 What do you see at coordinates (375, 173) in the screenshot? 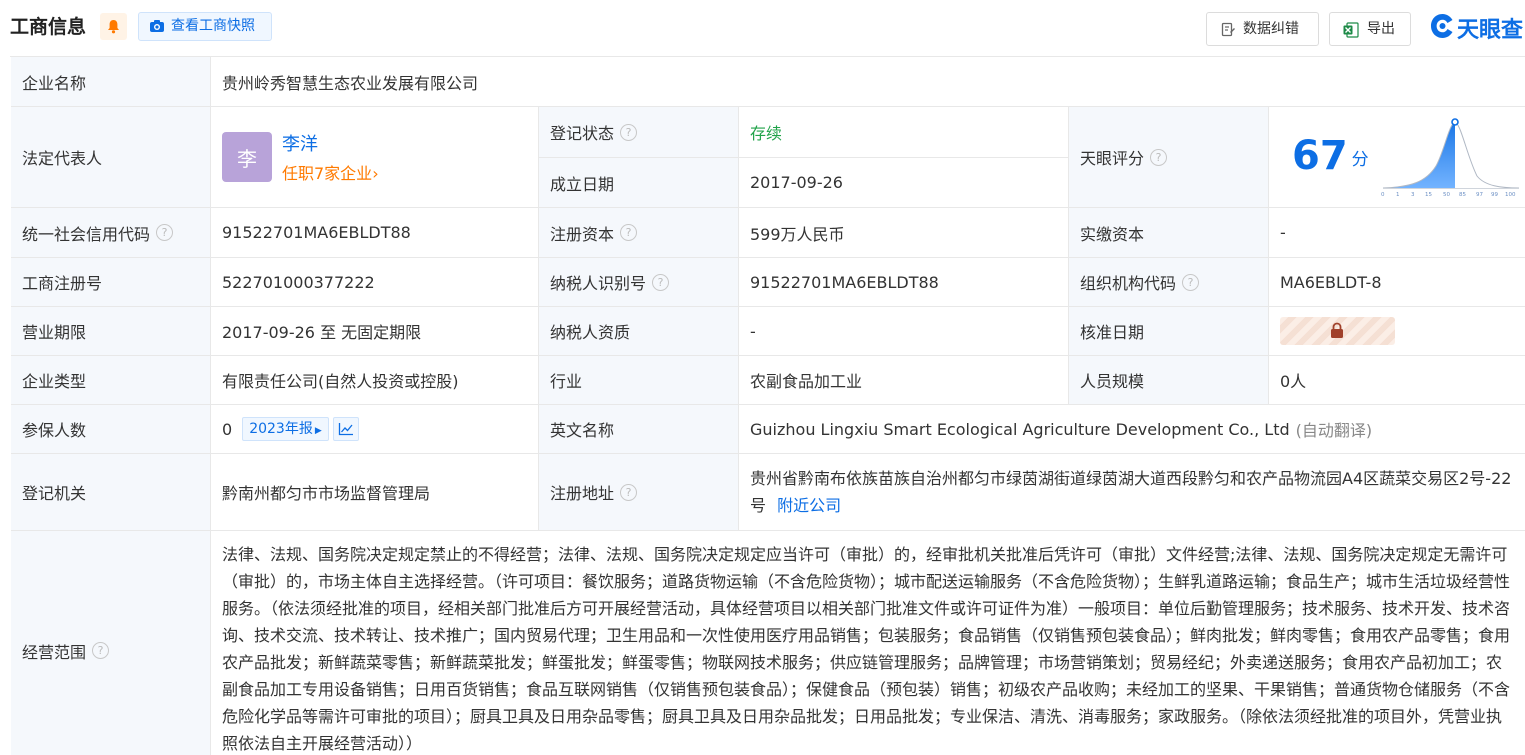
I see `chevron-right-icon: ›` at bounding box center [375, 173].